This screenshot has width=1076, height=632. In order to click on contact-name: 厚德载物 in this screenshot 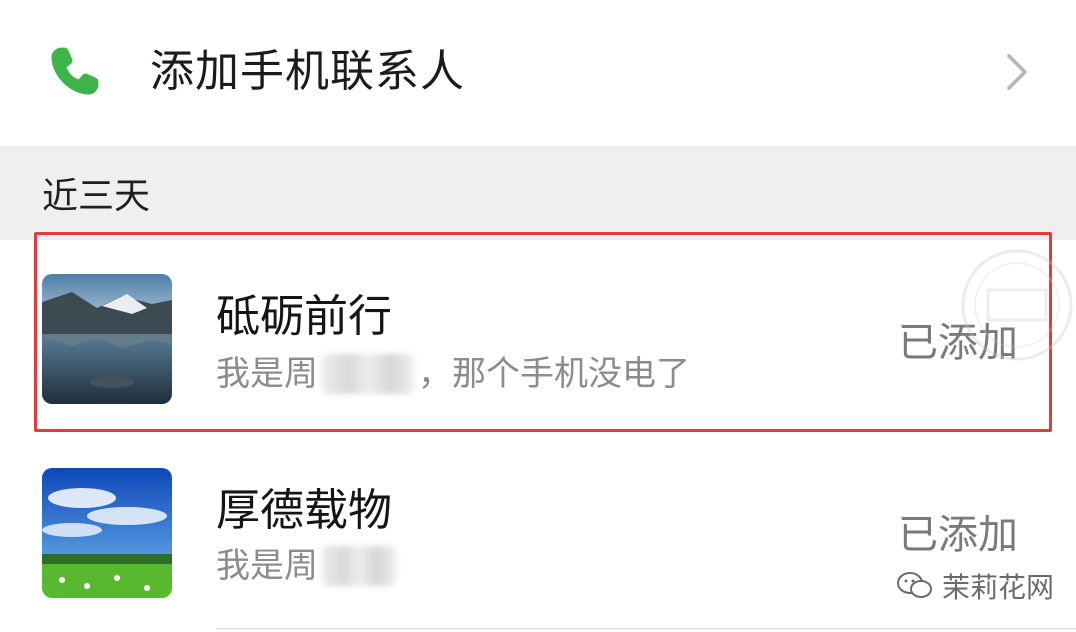, I will do `click(304, 510)`.